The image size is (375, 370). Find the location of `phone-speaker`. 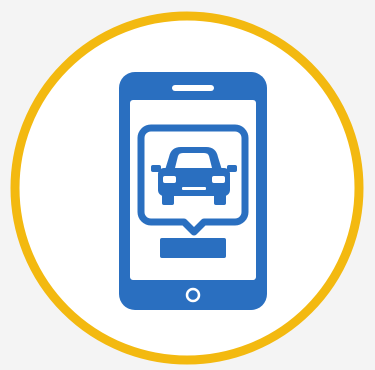

phone-speaker is located at coordinates (193, 88).